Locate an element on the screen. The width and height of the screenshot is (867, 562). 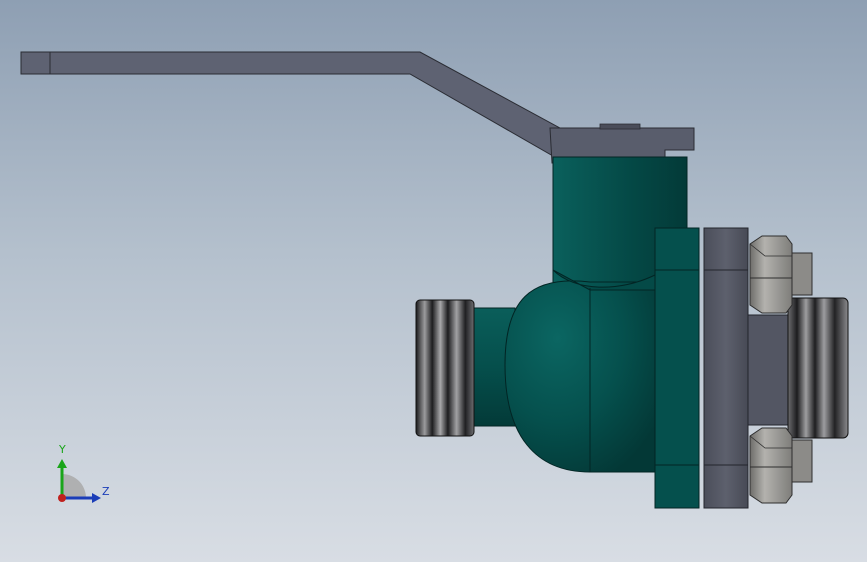
orientation-triad: Y Z is located at coordinates (83, 475).